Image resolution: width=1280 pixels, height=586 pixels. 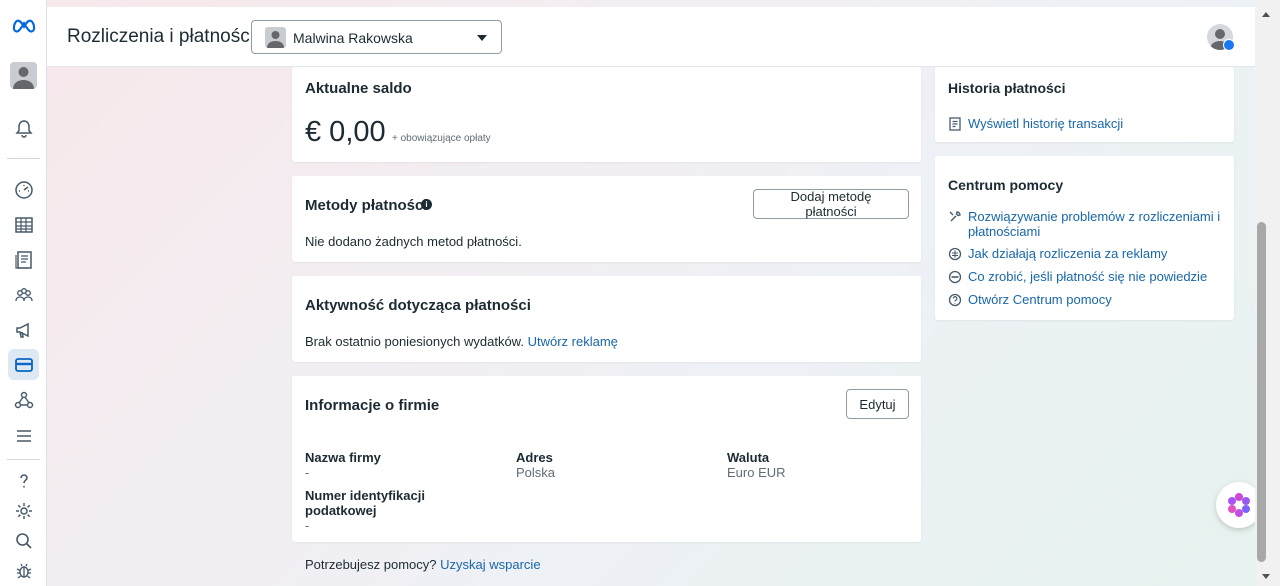 I want to click on receipt-icon, so click(x=955, y=124).